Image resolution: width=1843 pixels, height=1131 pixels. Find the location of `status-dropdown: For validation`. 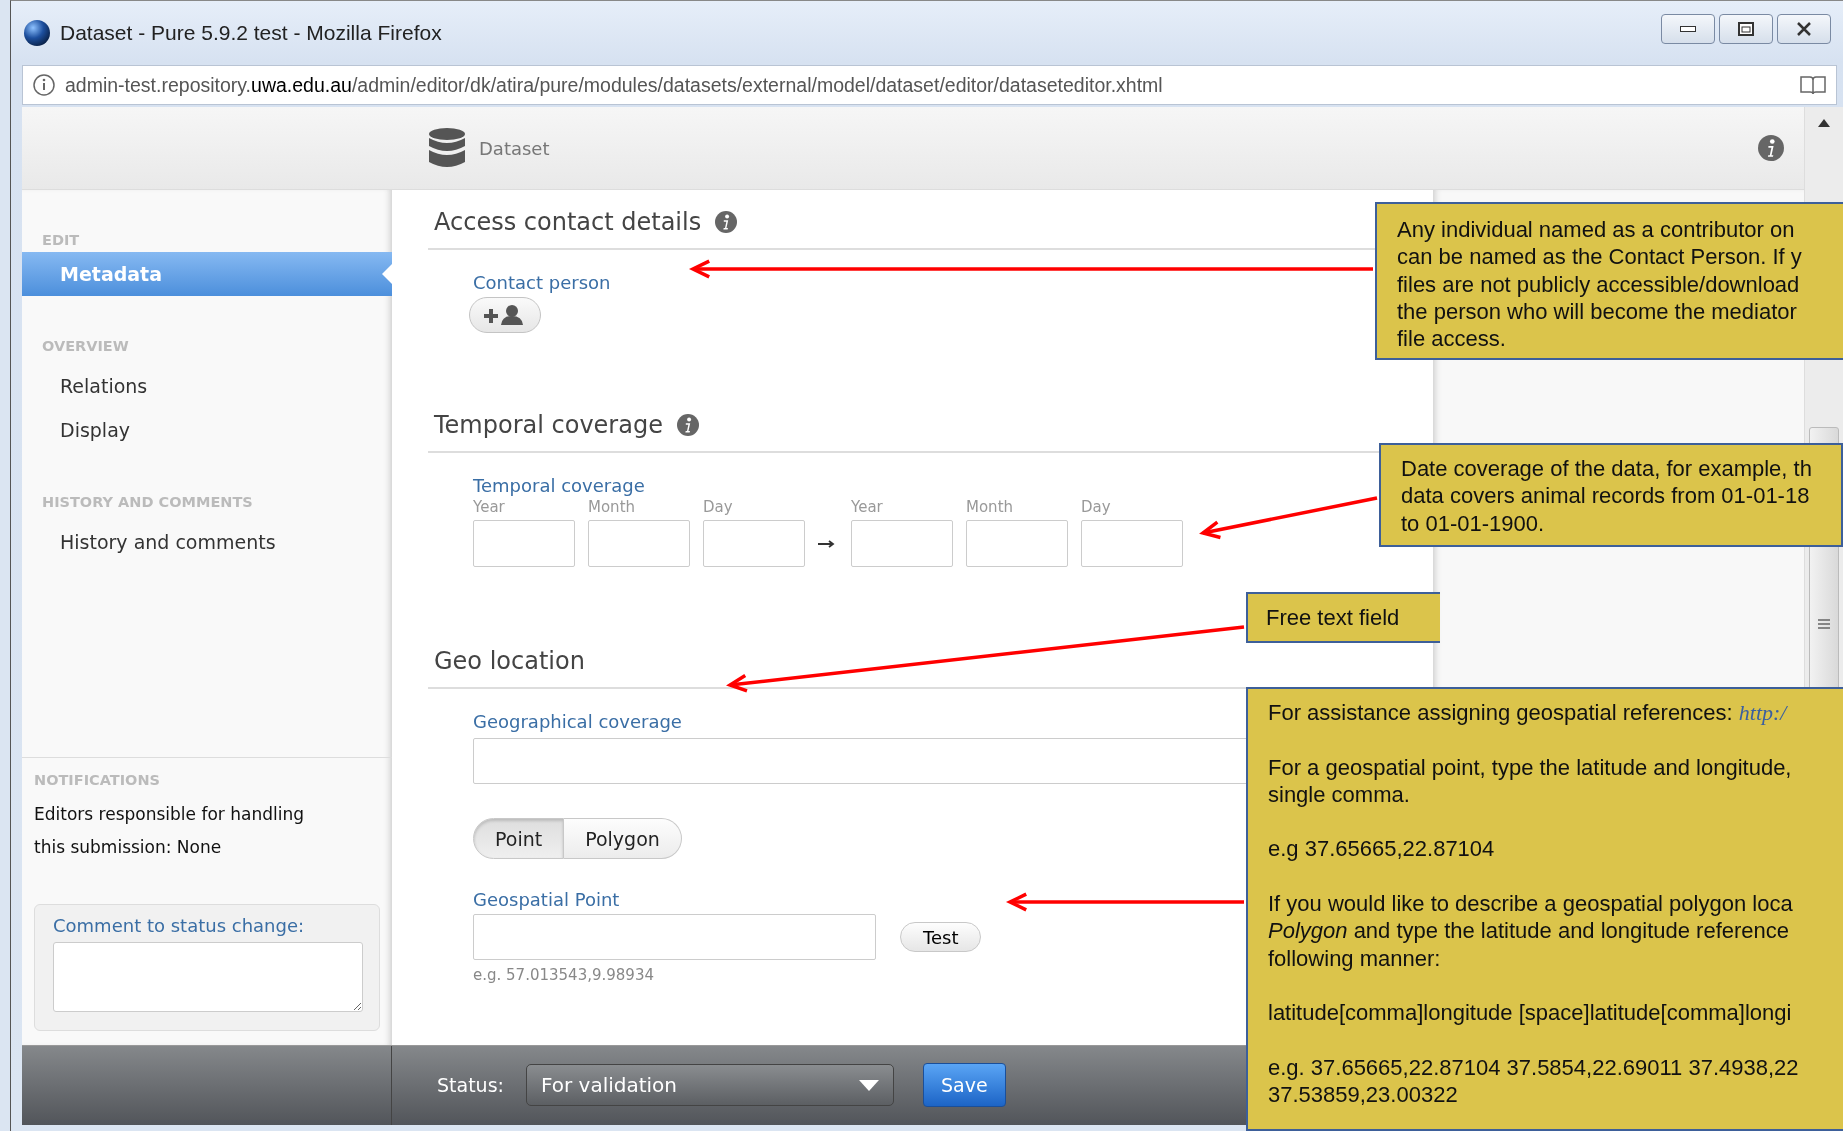

status-dropdown: For validation is located at coordinates (709, 1085).